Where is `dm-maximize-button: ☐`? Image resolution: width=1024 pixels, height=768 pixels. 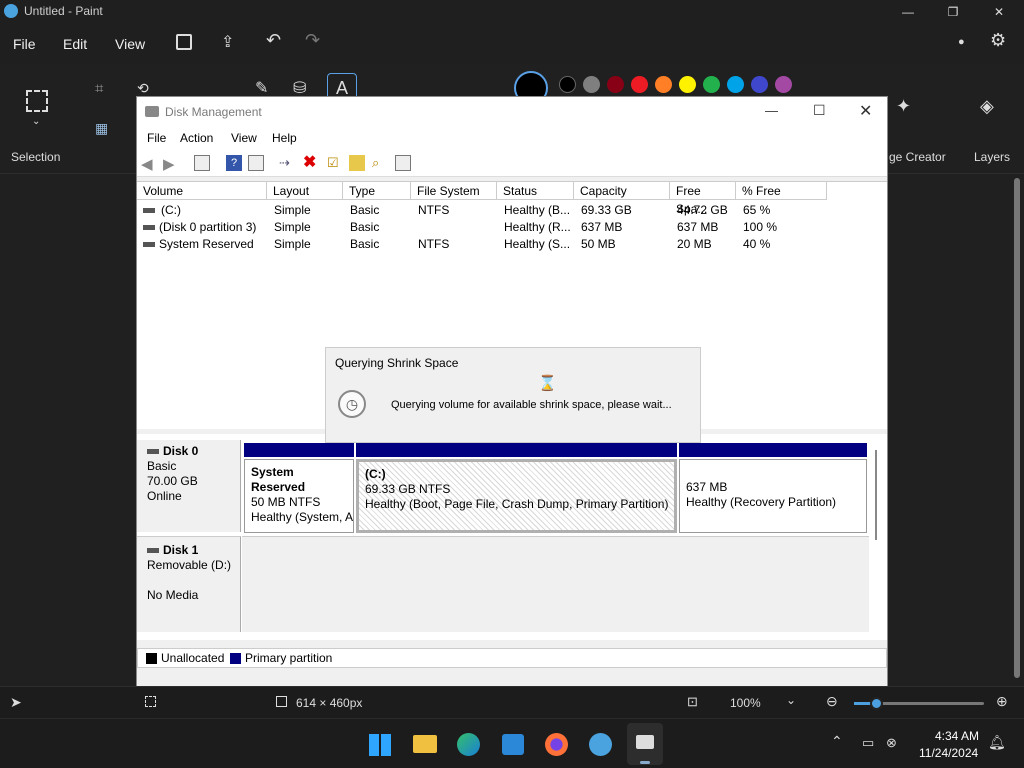 dm-maximize-button: ☐ is located at coordinates (819, 110).